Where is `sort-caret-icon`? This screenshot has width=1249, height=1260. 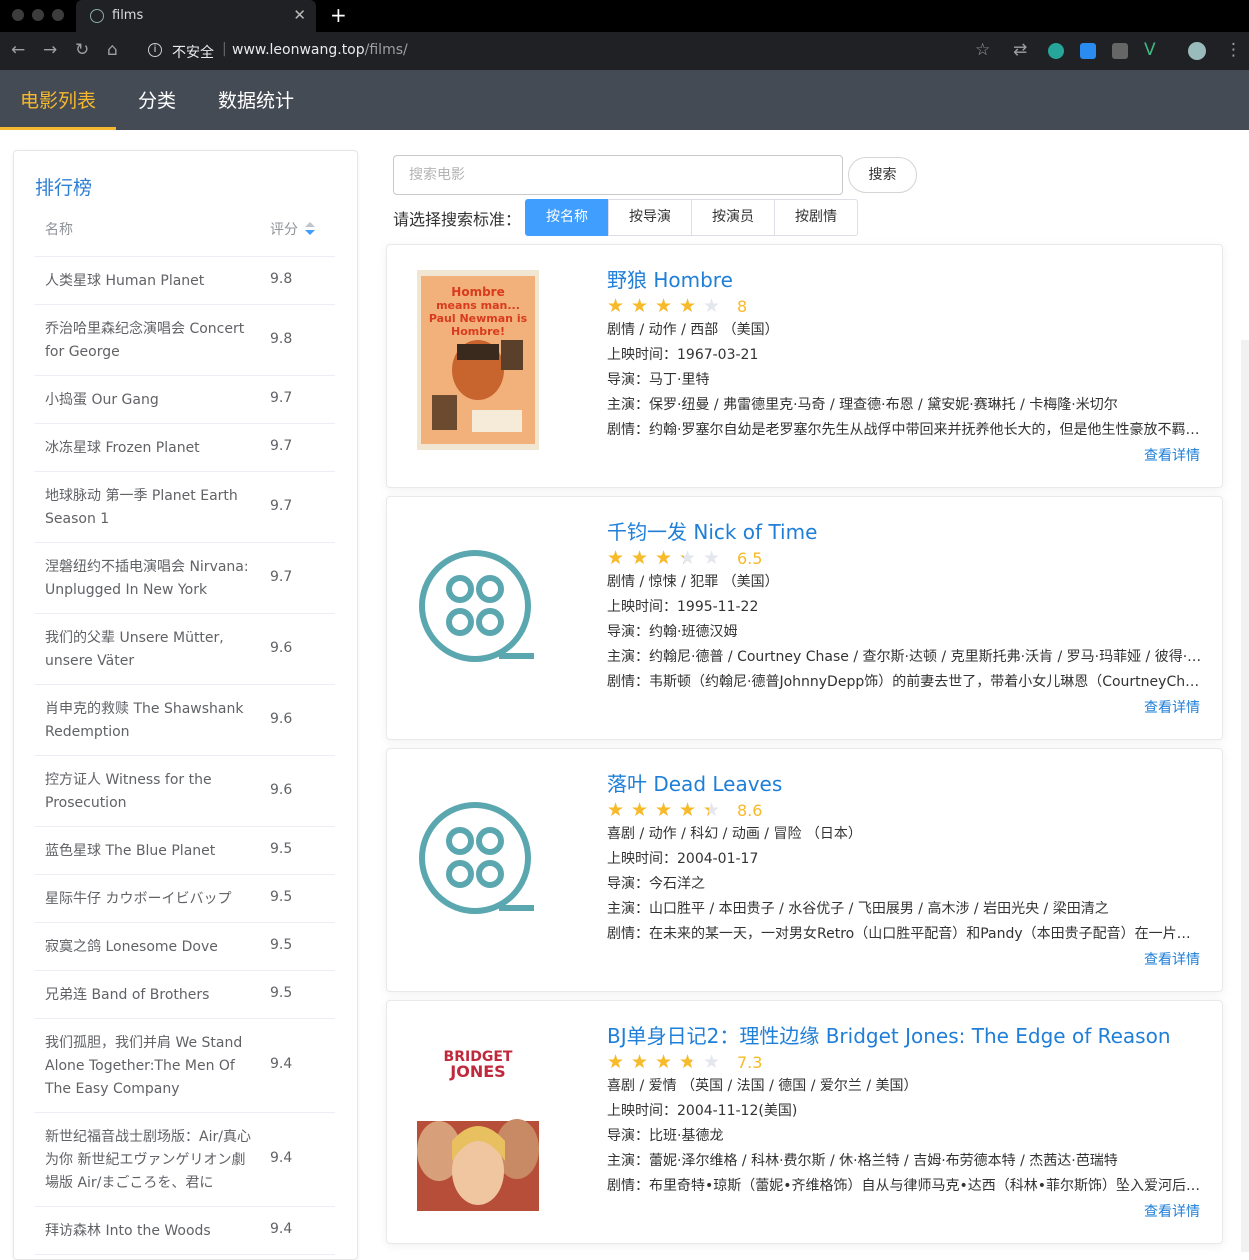 sort-caret-icon is located at coordinates (310, 229).